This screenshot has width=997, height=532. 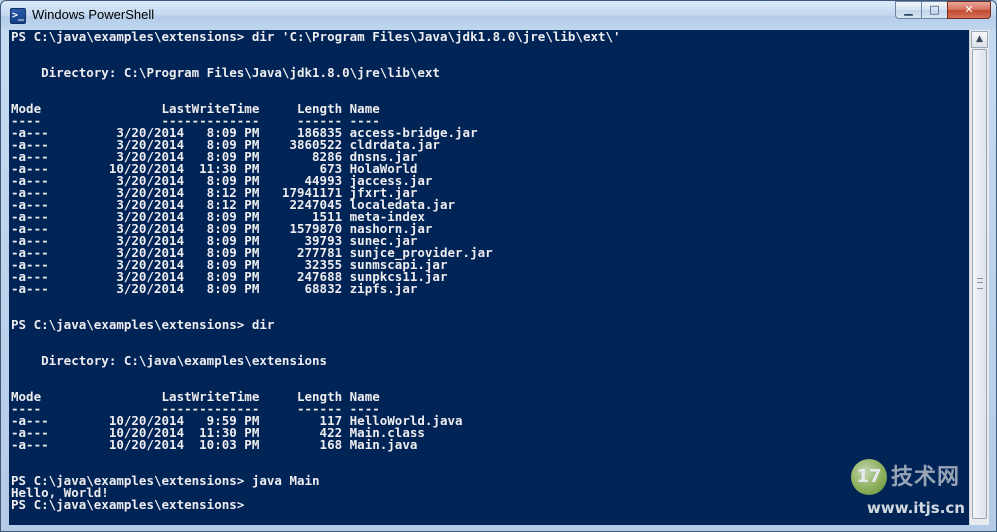 I want to click on console-line: Directory: C:\java\examples\extensions, so click(x=169, y=360).